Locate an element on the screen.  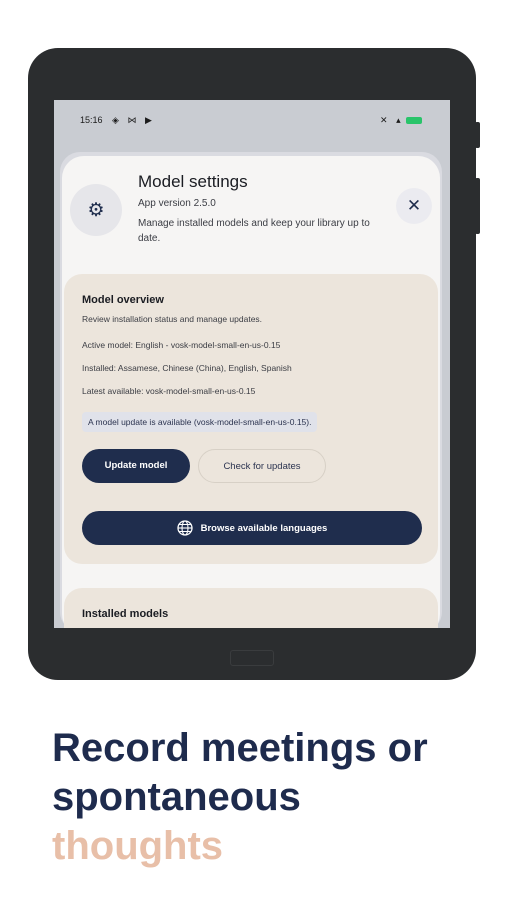
check-for-updates-button: Check for updates is located at coordinates (262, 466).